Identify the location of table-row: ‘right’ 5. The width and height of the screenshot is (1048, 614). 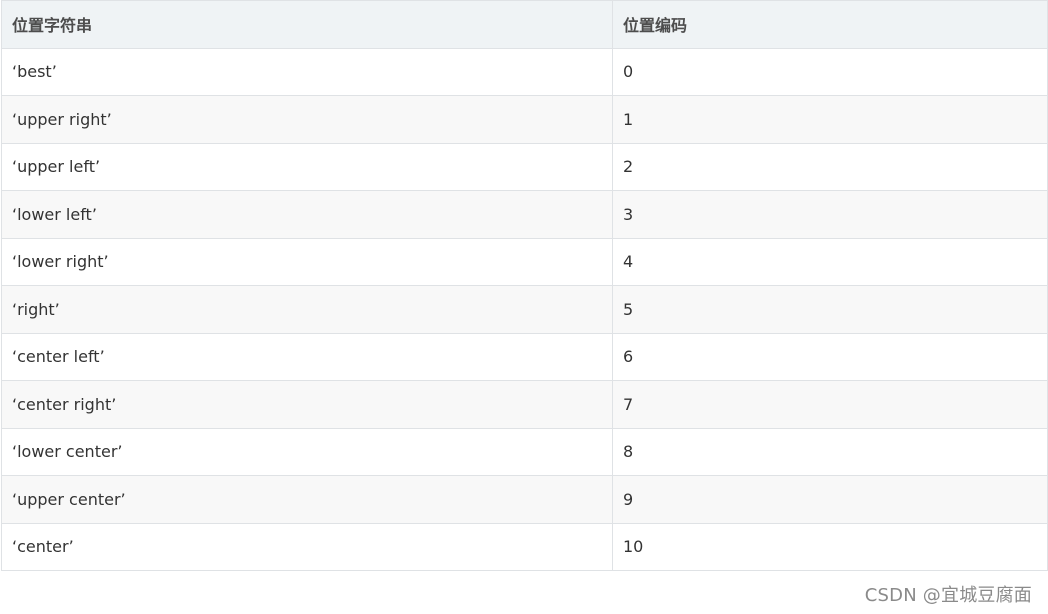
(524, 309).